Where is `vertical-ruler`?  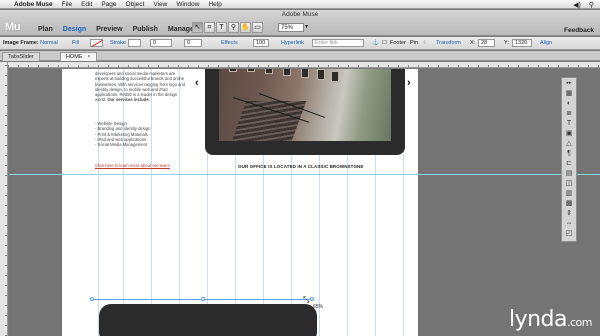 vertical-ruler is located at coordinates (4, 199).